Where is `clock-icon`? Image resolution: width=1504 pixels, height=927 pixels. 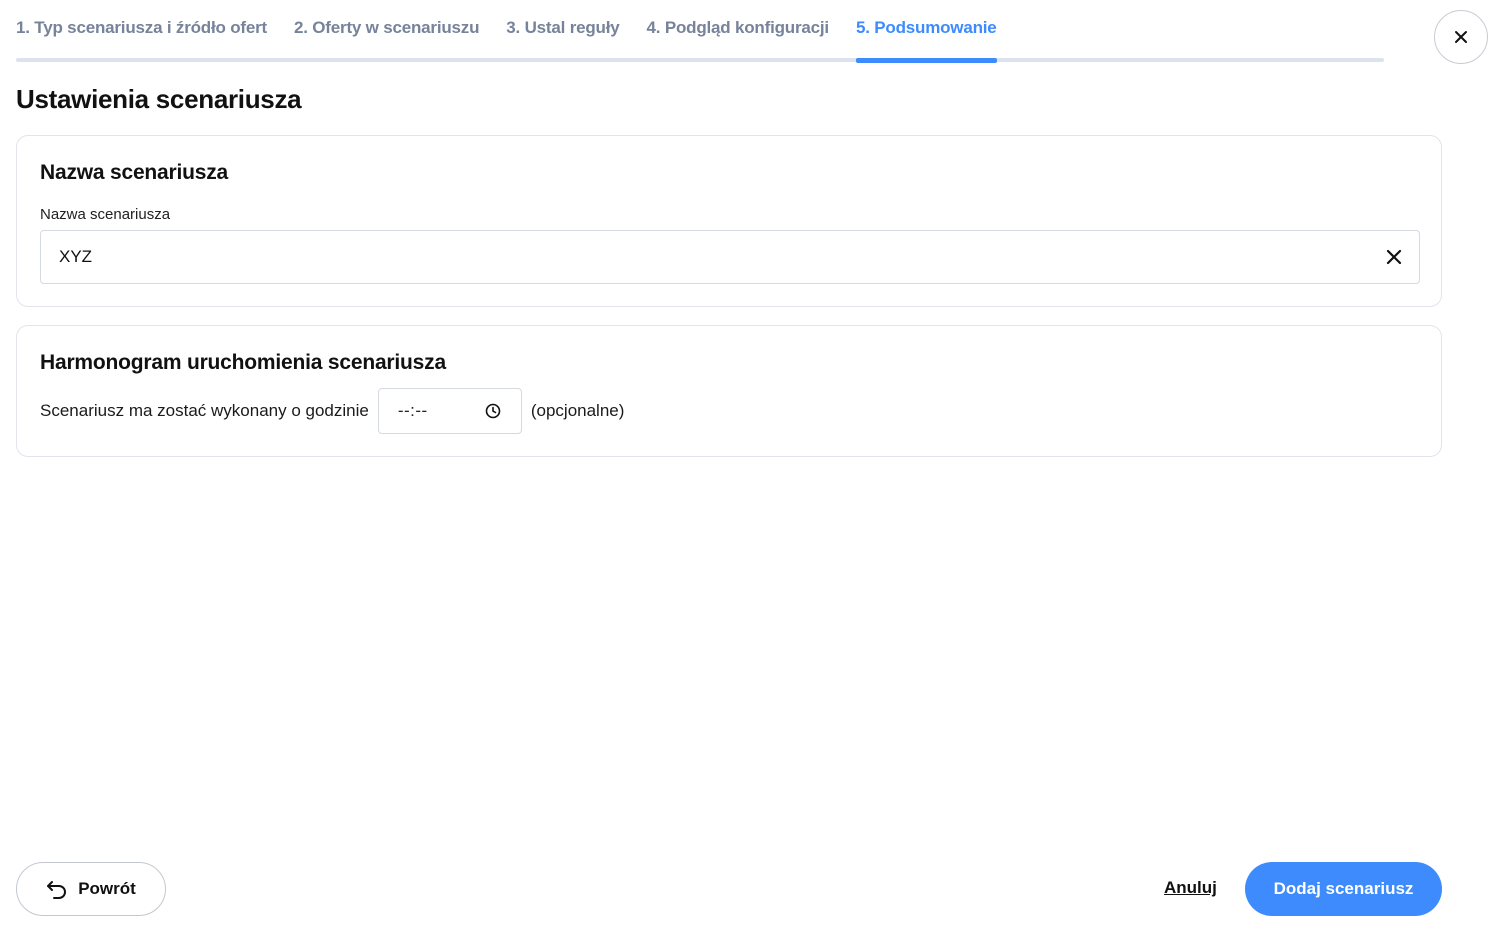
clock-icon is located at coordinates (493, 411).